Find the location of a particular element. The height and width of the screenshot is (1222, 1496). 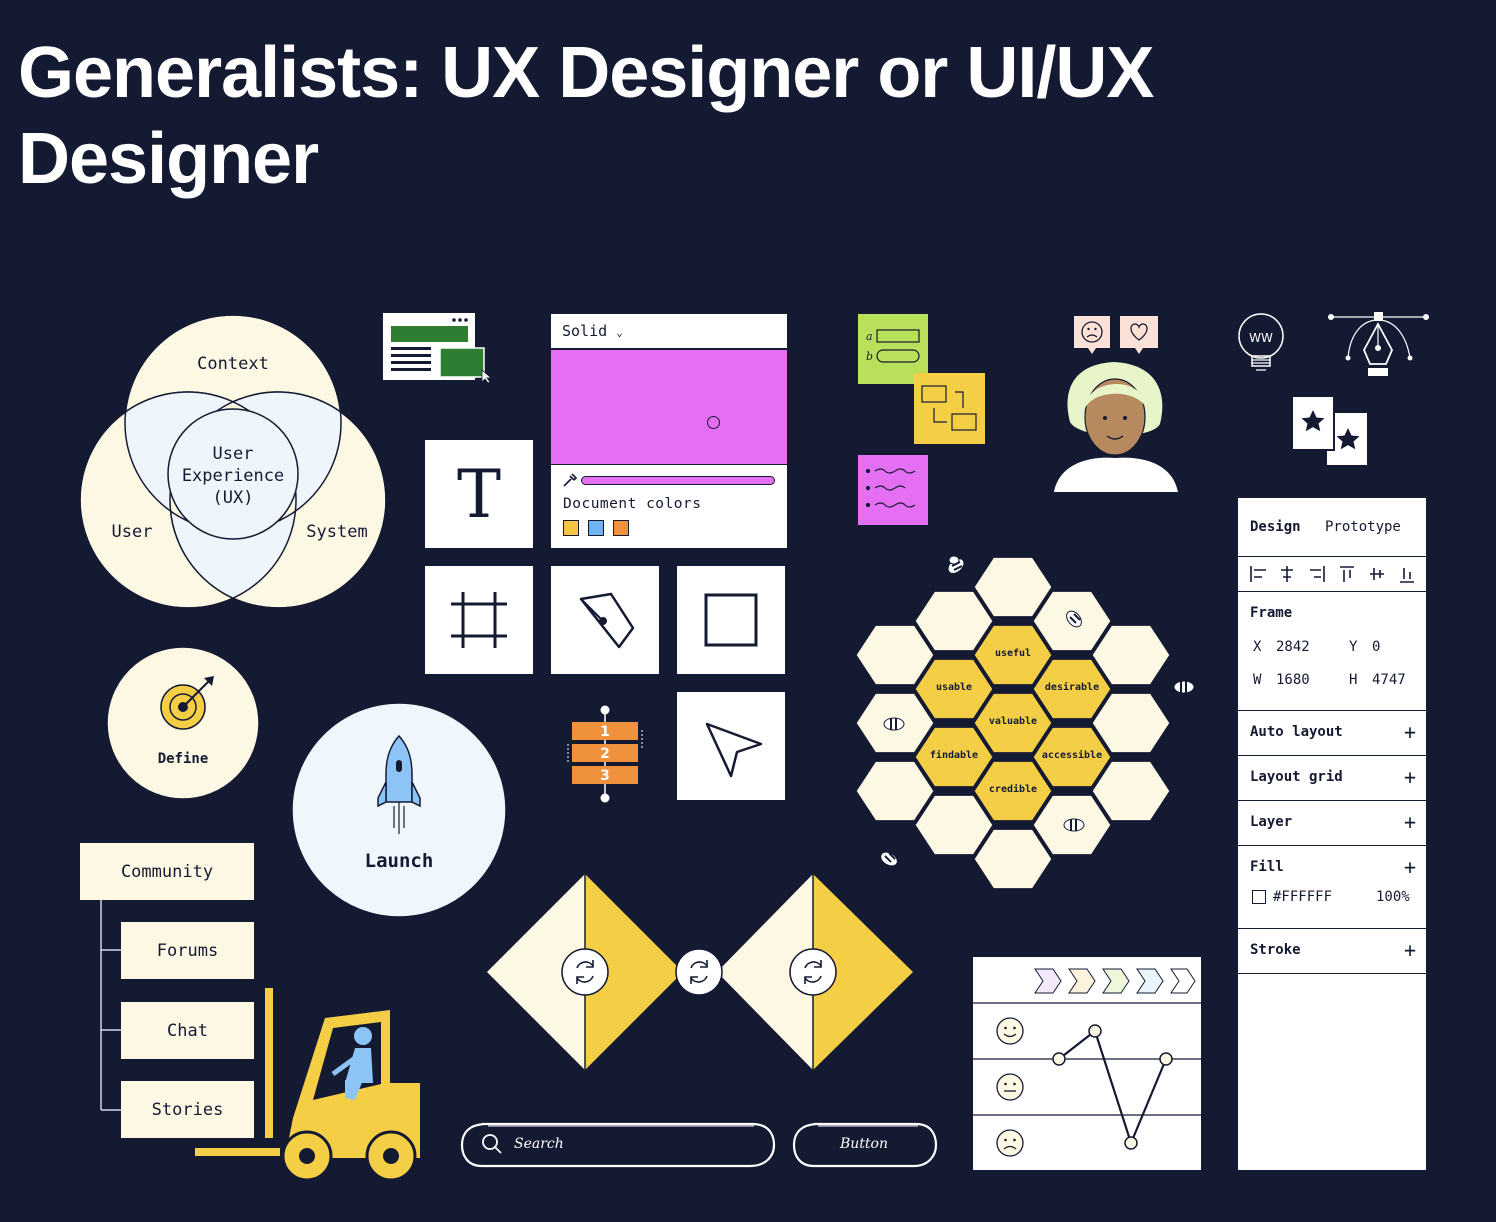

hex-word-accessible: accessible is located at coordinates (1072, 755).